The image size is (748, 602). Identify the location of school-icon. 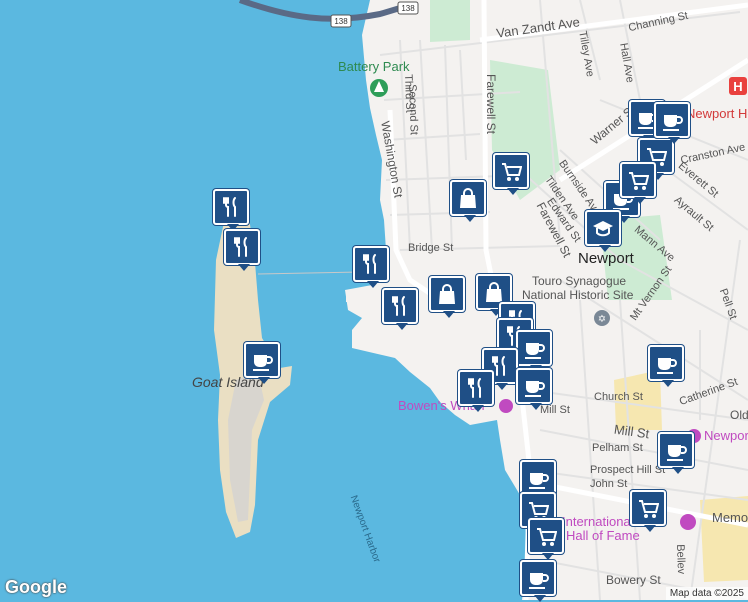
(603, 229).